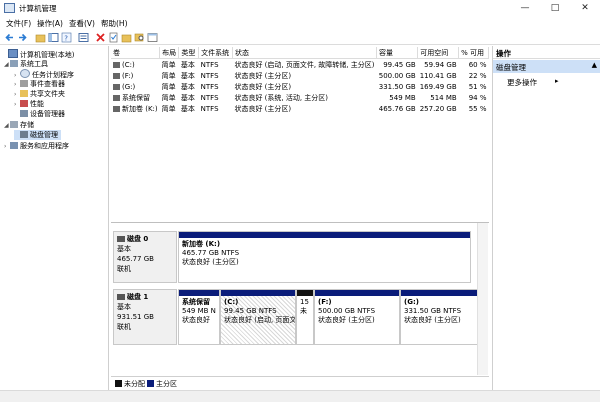  What do you see at coordinates (477, 108) in the screenshot?
I see `volume-percent-free: 55 %` at bounding box center [477, 108].